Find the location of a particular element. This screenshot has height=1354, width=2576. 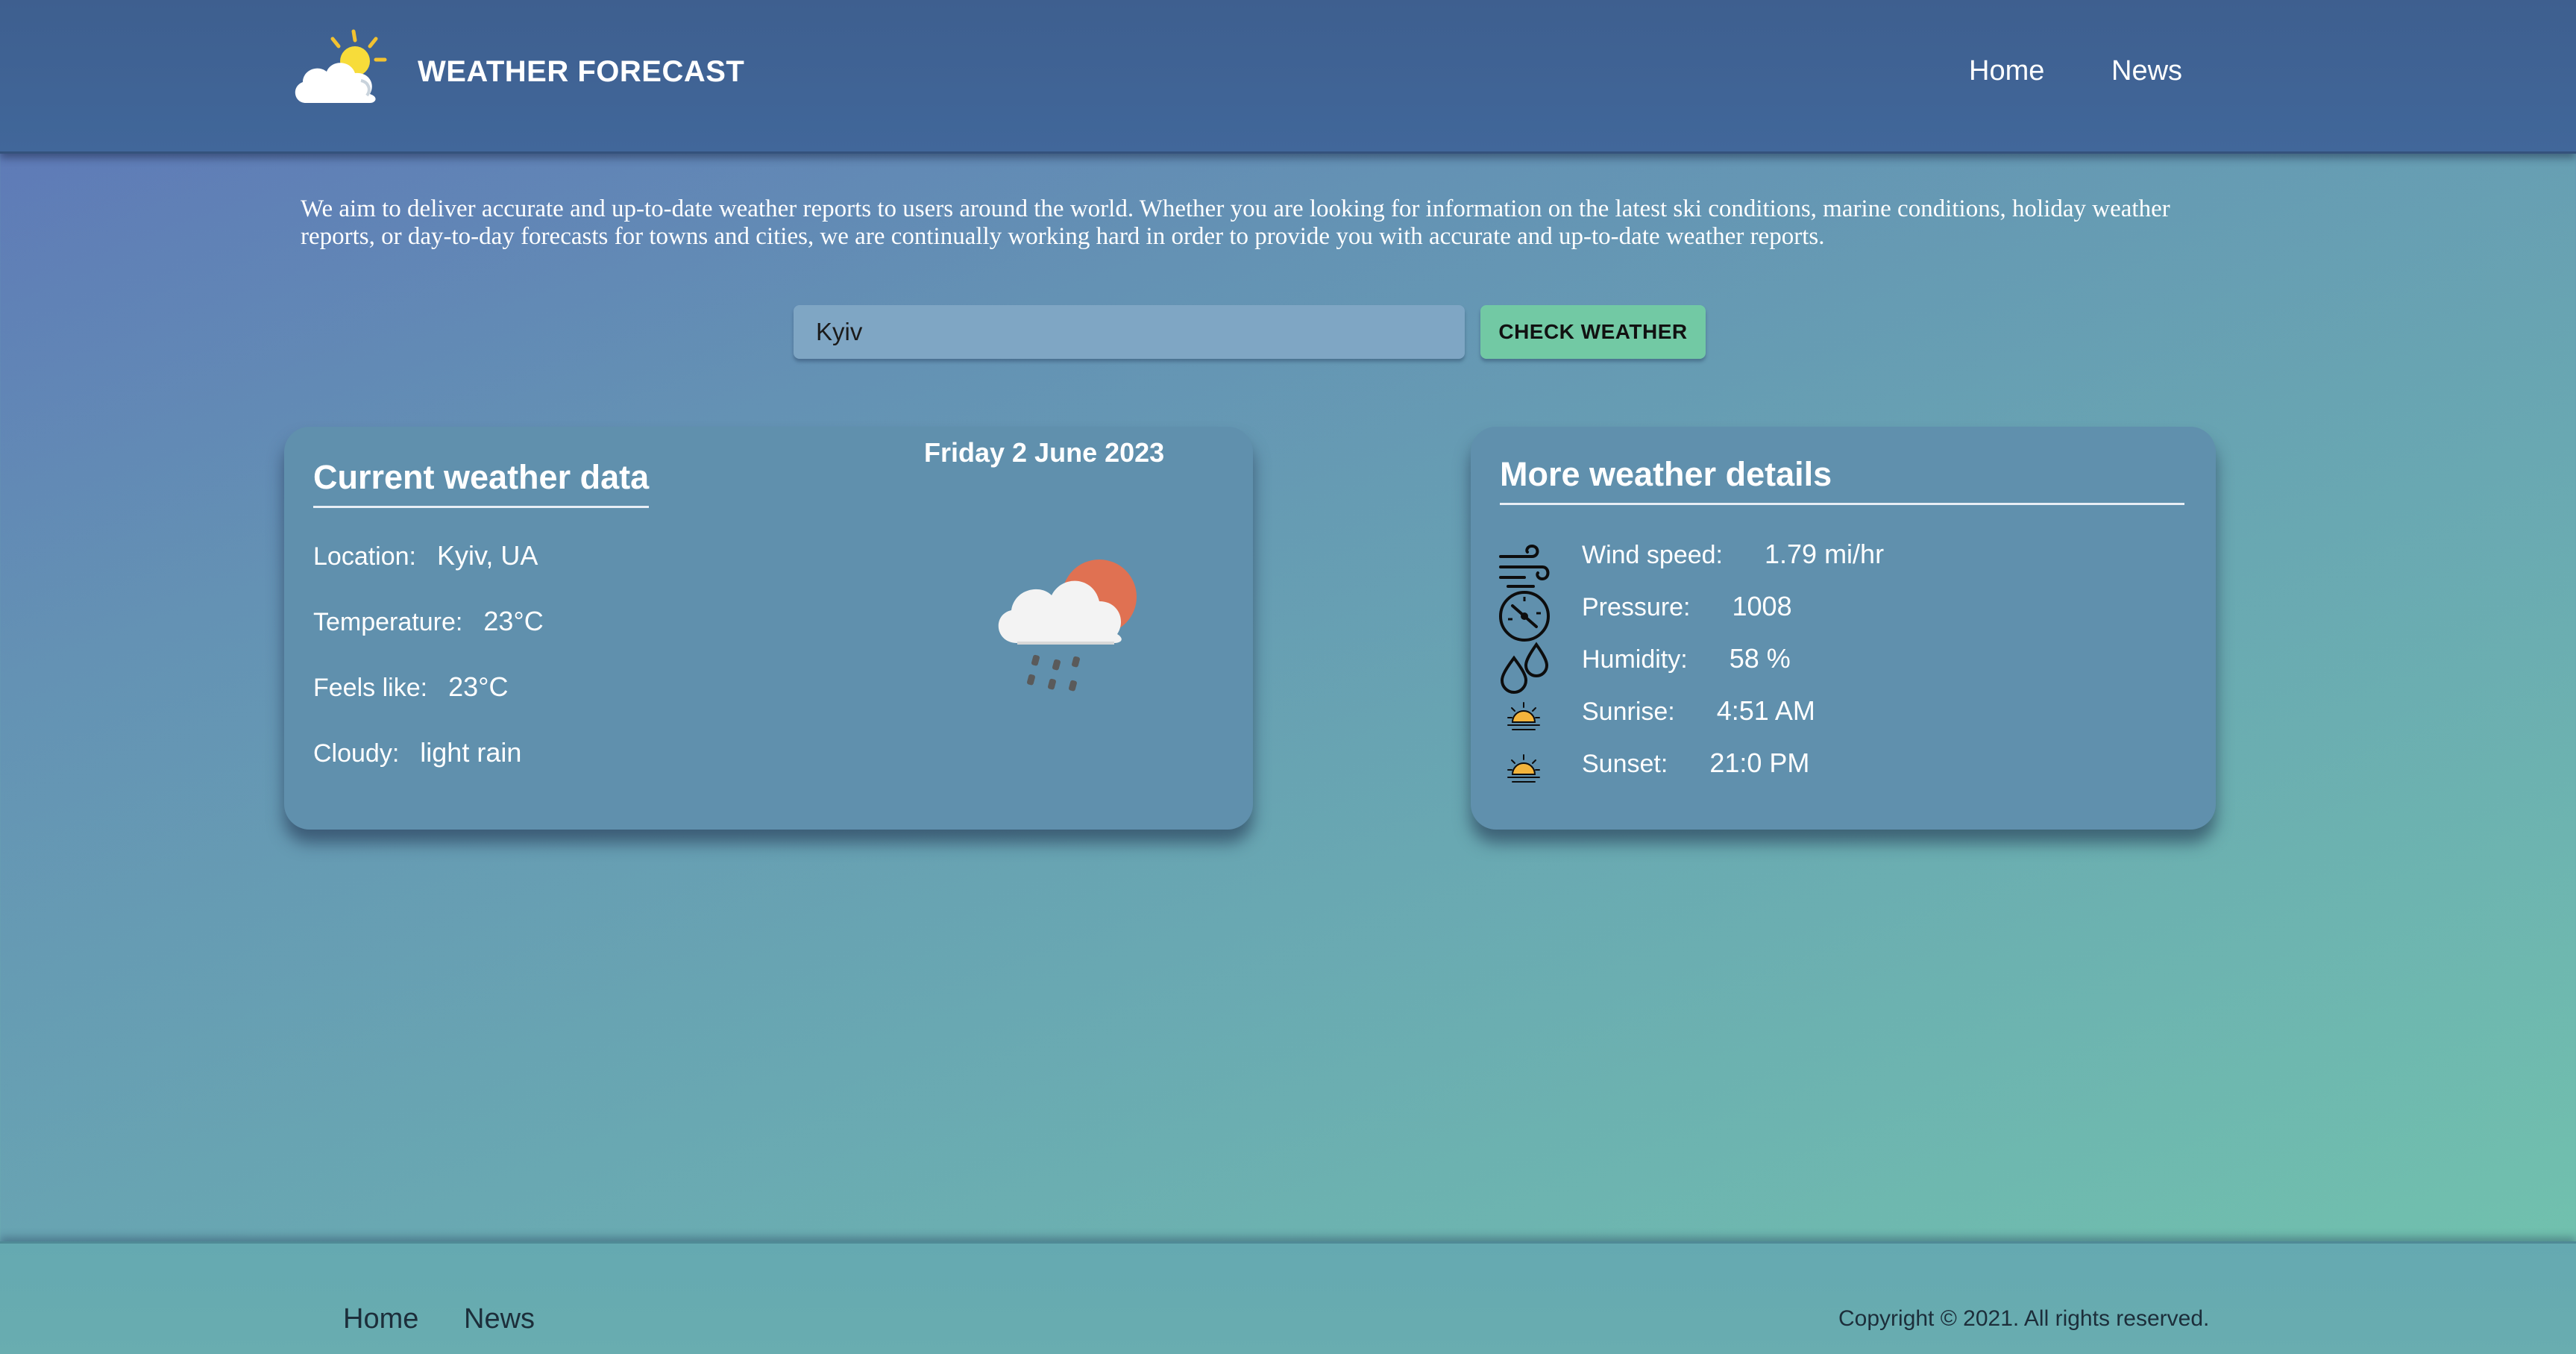

nav-news-link: News is located at coordinates (2147, 71).